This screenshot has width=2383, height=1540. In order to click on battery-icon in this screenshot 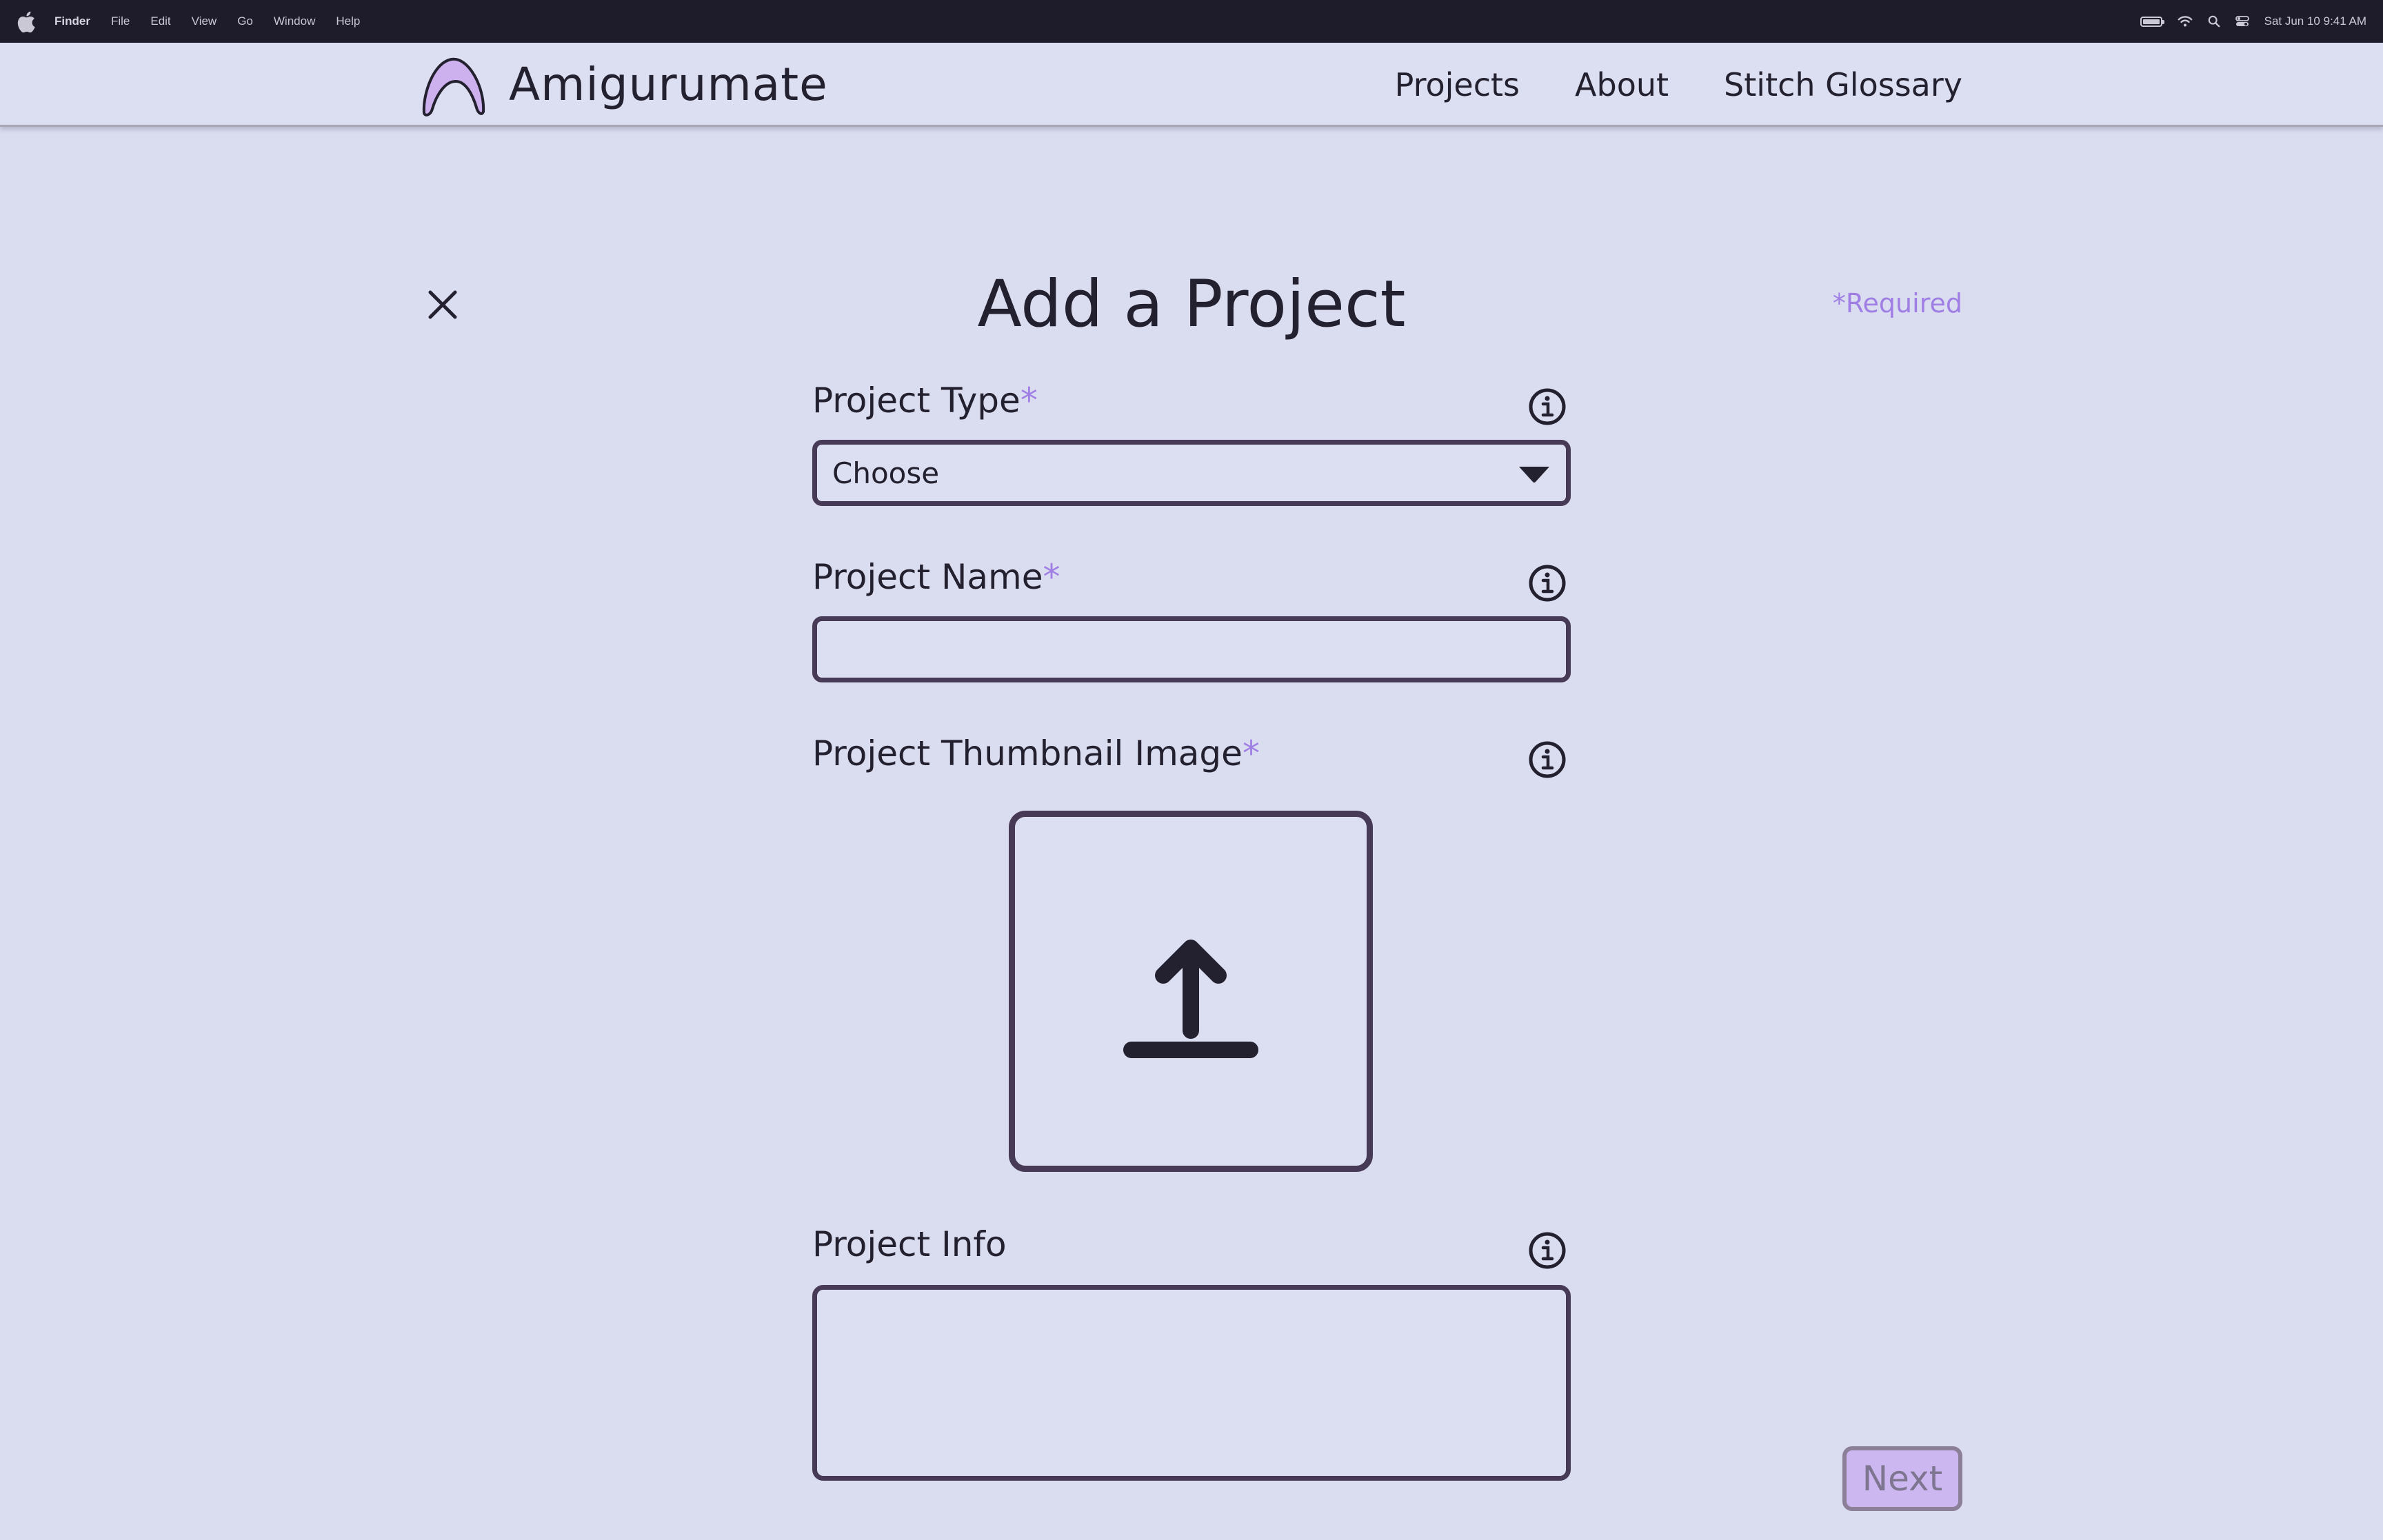, I will do `click(2152, 22)`.